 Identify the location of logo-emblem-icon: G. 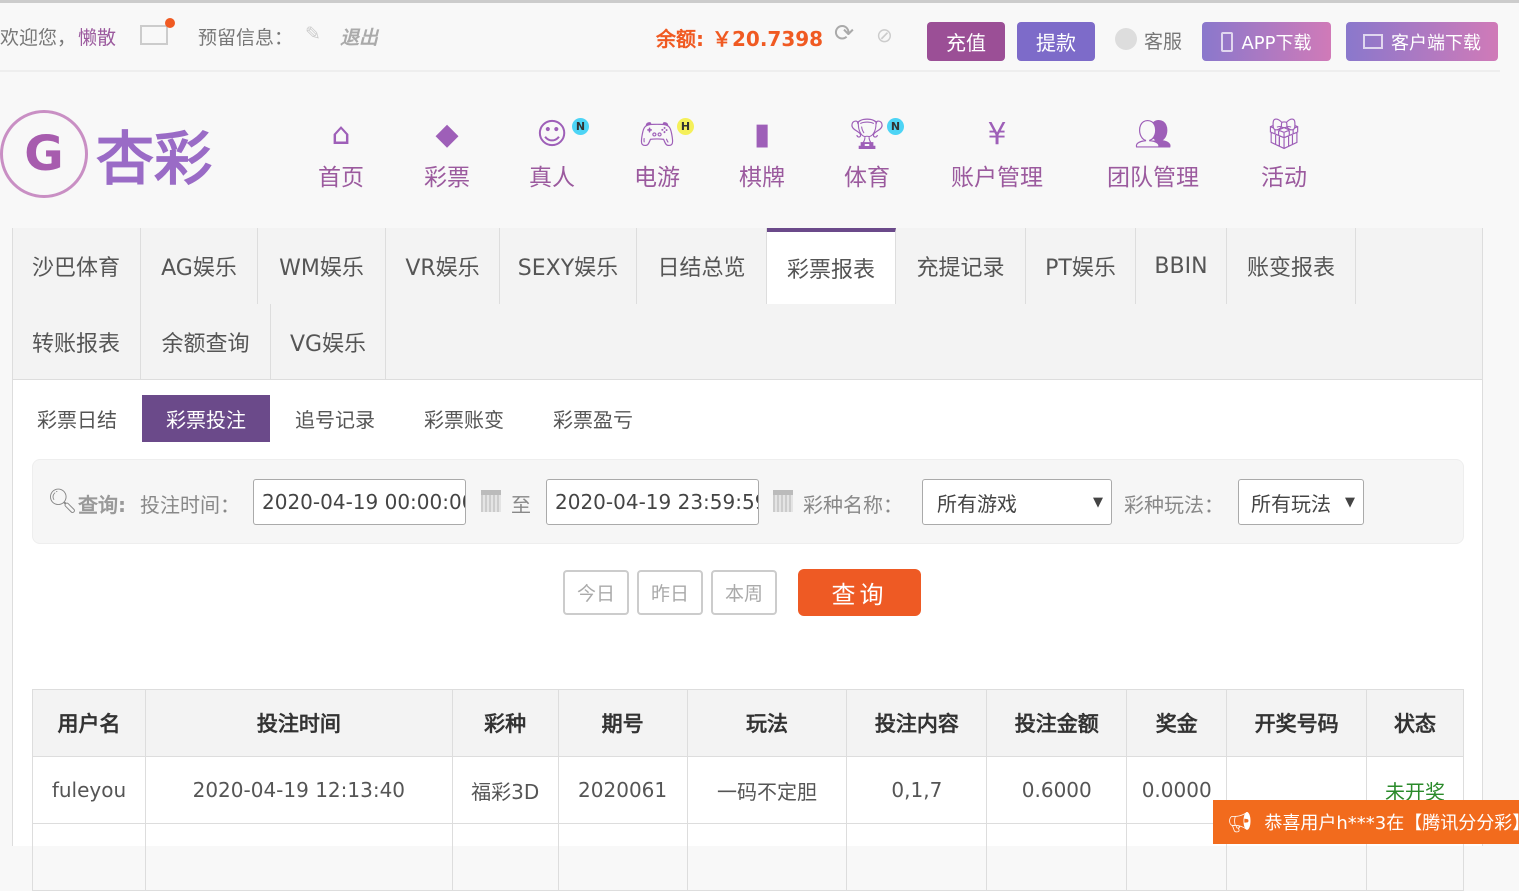
(44, 154).